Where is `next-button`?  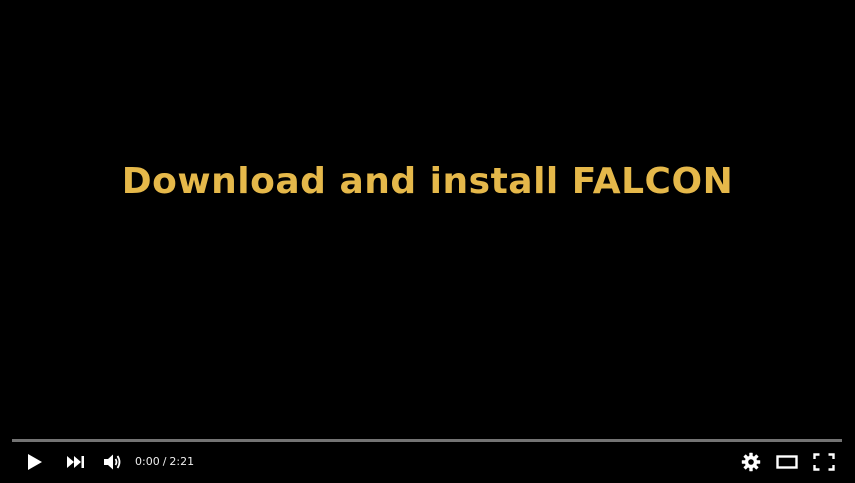
next-button is located at coordinates (76, 462).